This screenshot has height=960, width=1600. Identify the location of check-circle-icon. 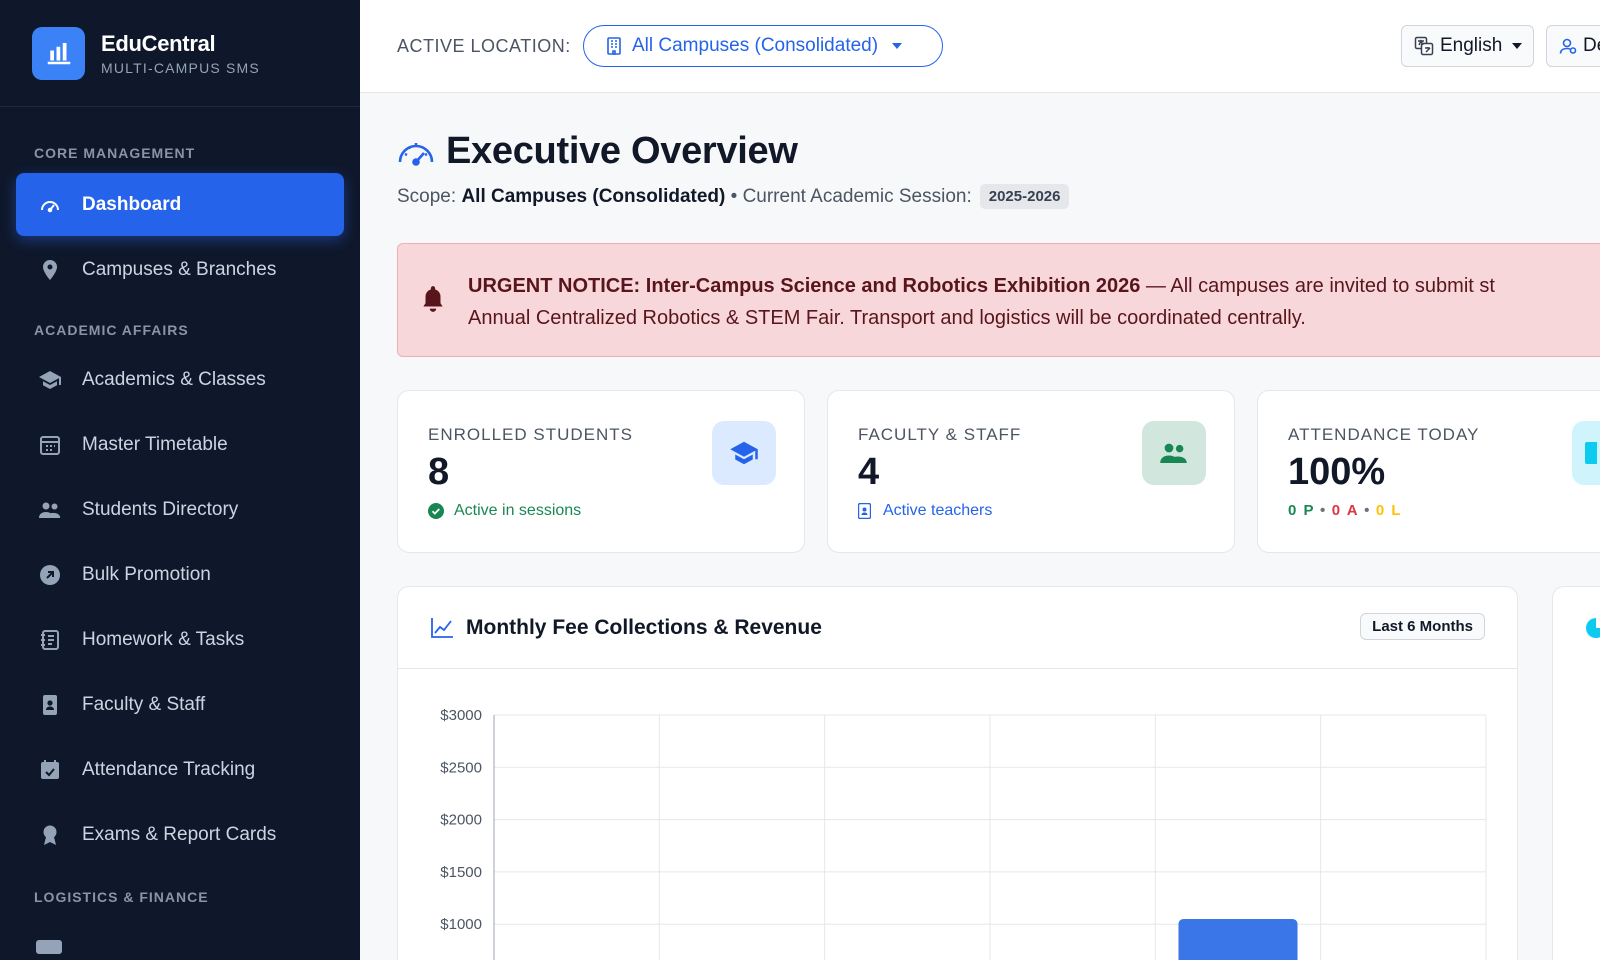
(436, 511).